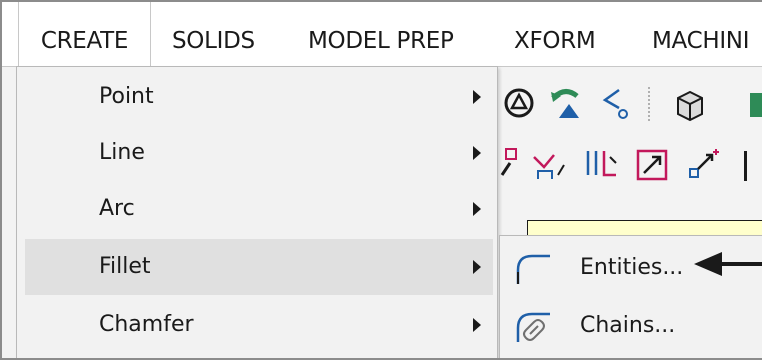 This screenshot has height=360, width=762. I want to click on fillet-chains-icon, so click(533, 327).